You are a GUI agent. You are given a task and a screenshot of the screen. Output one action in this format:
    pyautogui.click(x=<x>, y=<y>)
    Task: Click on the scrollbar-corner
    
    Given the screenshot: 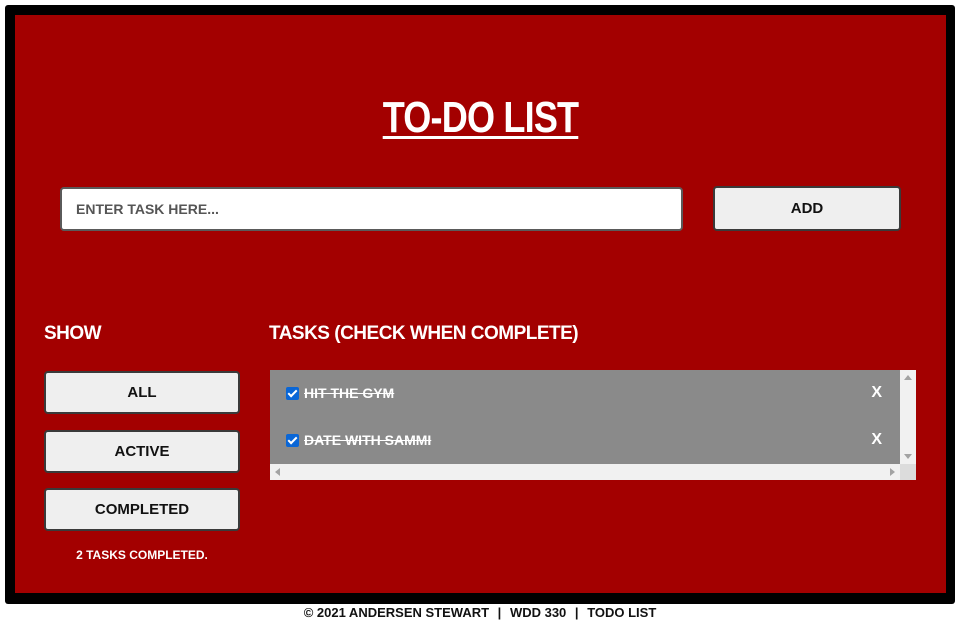 What is the action you would take?
    pyautogui.click(x=908, y=472)
    